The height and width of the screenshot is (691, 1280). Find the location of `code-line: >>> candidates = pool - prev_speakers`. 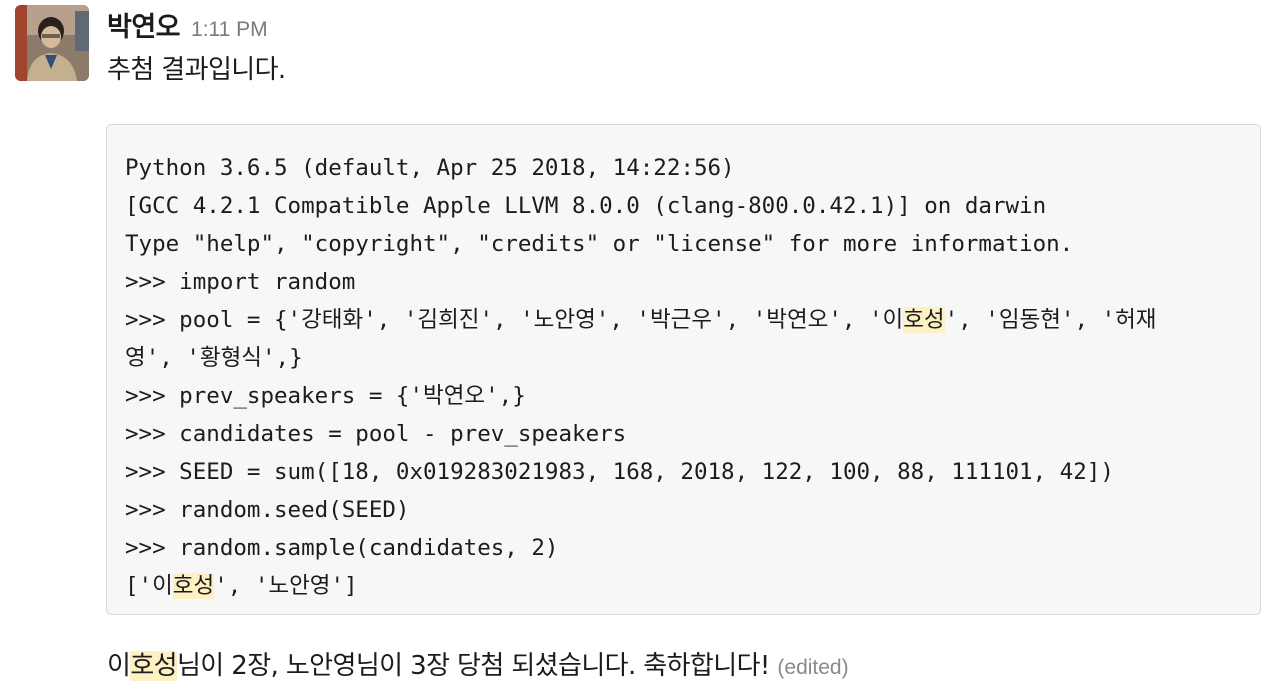

code-line: >>> candidates = pool - prev_speakers is located at coordinates (376, 434).